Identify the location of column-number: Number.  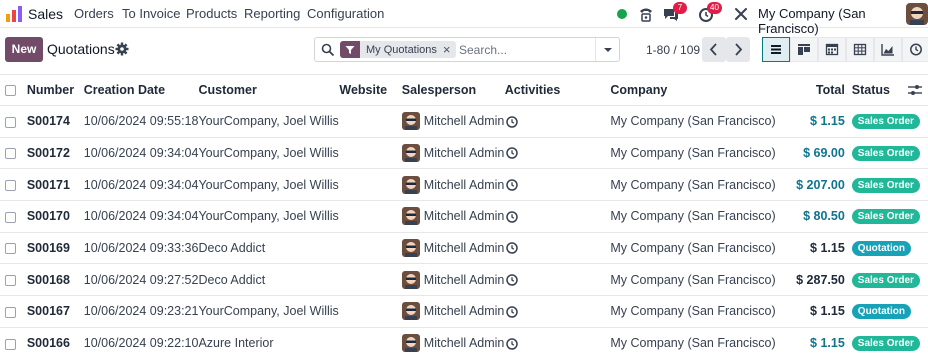
(55, 90).